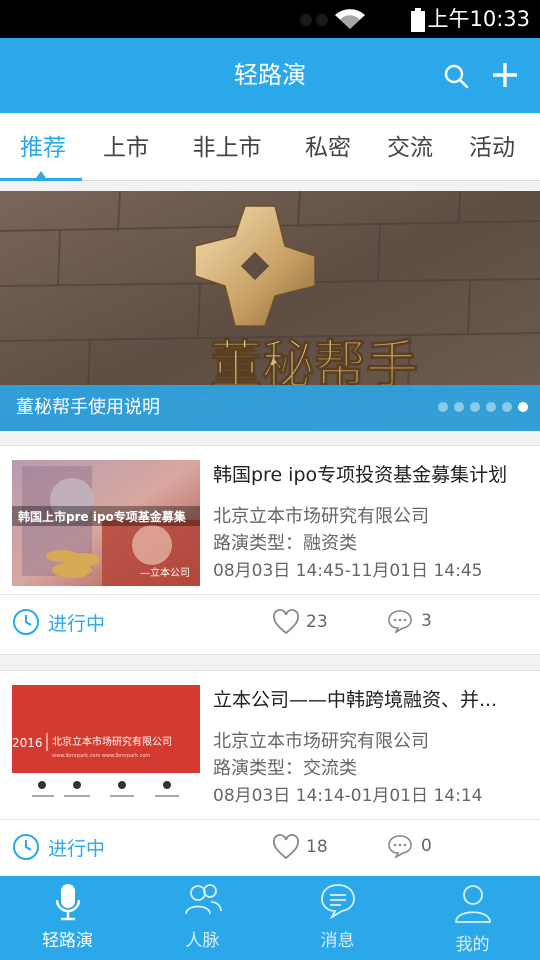 The image size is (540, 960). I want to click on card-type: 路演类型：交流类, so click(285, 768).